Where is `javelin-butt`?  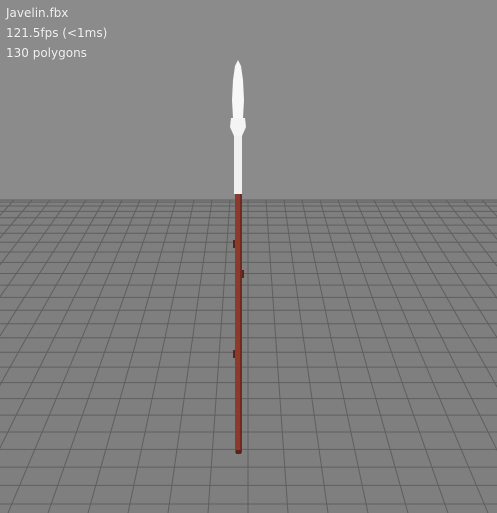 javelin-butt is located at coordinates (238, 452).